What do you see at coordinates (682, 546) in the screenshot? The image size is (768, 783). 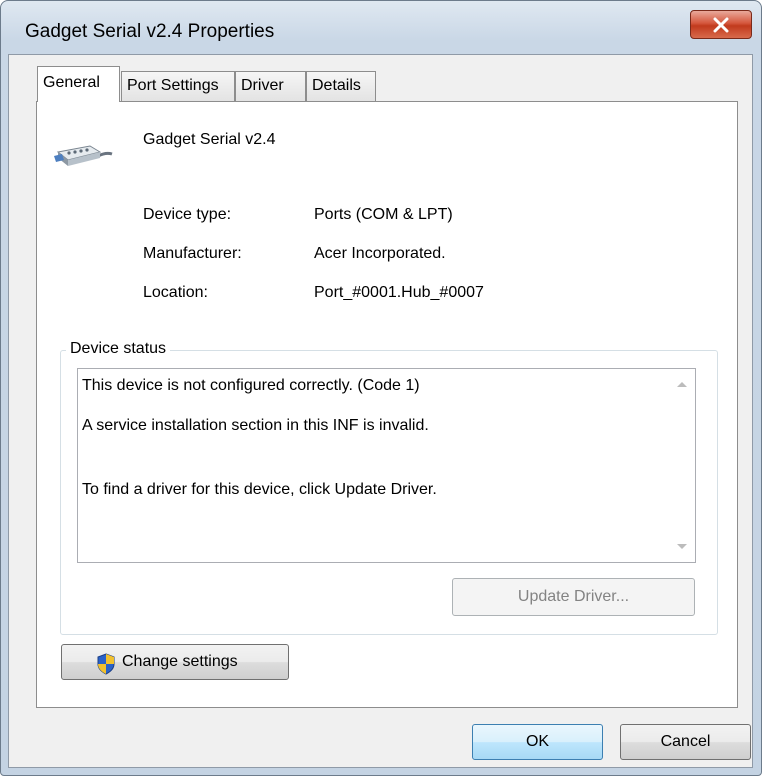 I see `scroll-down-icon` at bounding box center [682, 546].